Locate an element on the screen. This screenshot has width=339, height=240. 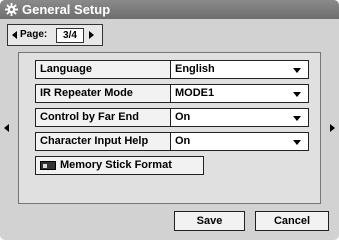
setting-label: Character Input Help is located at coordinates (94, 141).